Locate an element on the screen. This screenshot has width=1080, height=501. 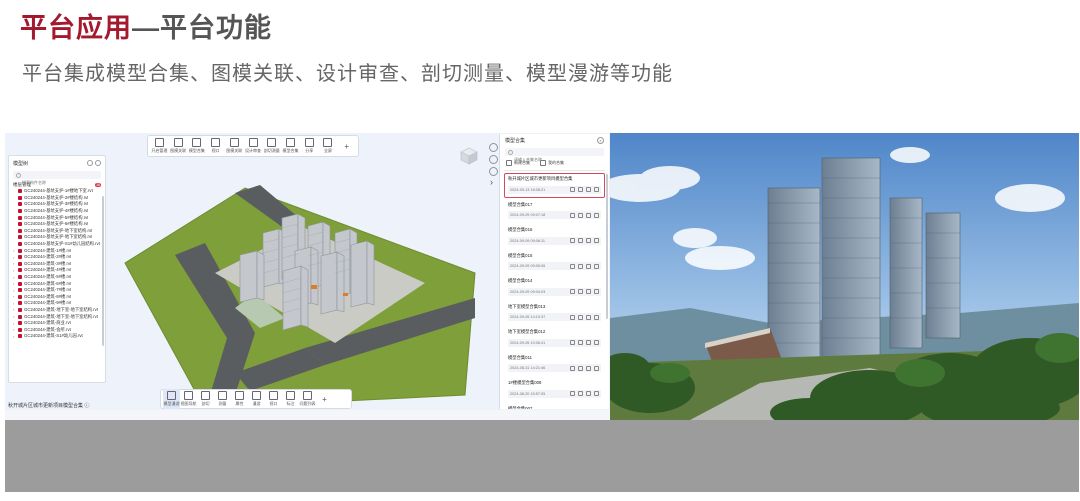
toolbar-button-fullscreen: 全屏 is located at coordinates (328, 146).